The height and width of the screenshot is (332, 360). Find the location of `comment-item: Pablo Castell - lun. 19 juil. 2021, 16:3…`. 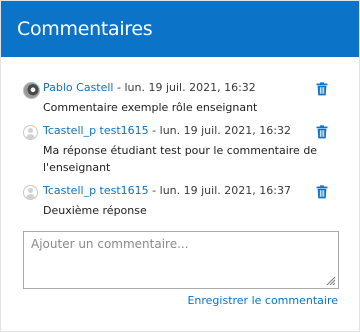

comment-item: Pablo Castell - lun. 19 juil. 2021, 16:3… is located at coordinates (181, 99).